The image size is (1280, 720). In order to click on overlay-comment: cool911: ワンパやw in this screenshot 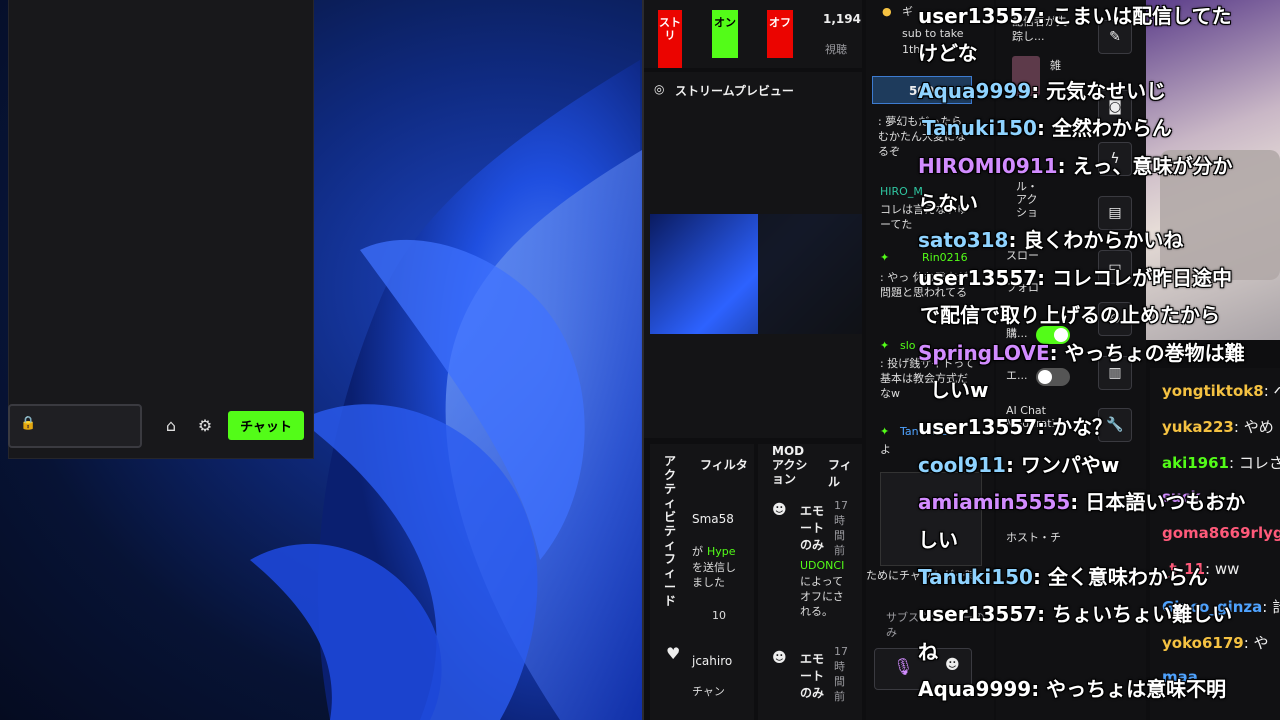, I will do `click(1018, 463)`.